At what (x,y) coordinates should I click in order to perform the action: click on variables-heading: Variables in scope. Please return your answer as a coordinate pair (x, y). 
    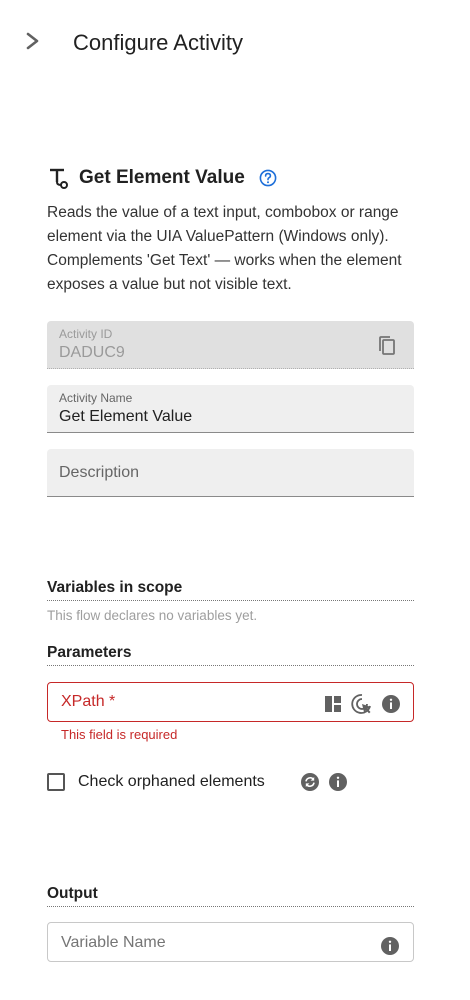
    Looking at the image, I should click on (230, 590).